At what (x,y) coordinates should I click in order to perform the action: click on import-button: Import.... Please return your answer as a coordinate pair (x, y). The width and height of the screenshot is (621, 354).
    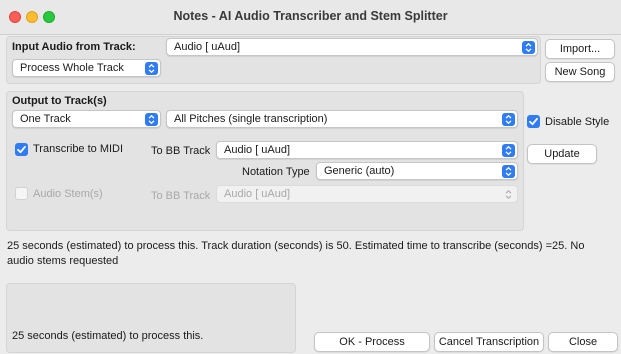
    Looking at the image, I should click on (580, 49).